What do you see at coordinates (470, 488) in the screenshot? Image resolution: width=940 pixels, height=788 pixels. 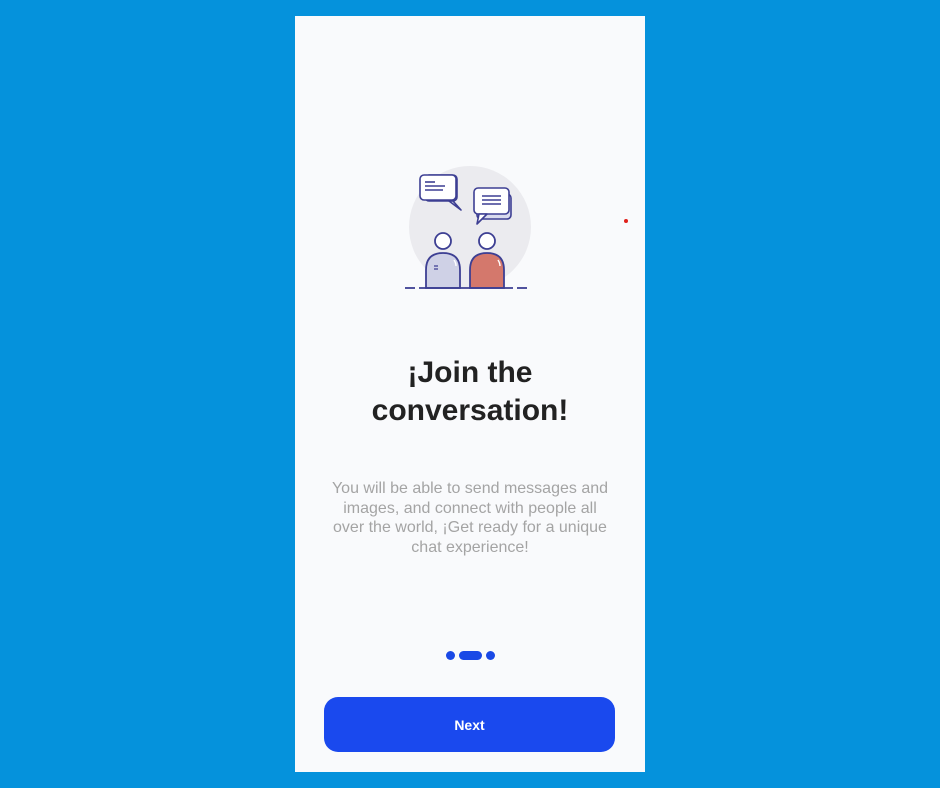 I see `description-line: You will be able to send messages and` at bounding box center [470, 488].